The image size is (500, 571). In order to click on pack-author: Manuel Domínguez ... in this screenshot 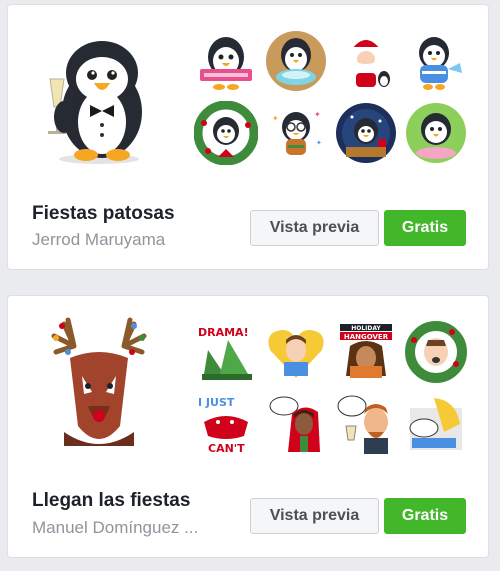, I will do `click(115, 527)`.